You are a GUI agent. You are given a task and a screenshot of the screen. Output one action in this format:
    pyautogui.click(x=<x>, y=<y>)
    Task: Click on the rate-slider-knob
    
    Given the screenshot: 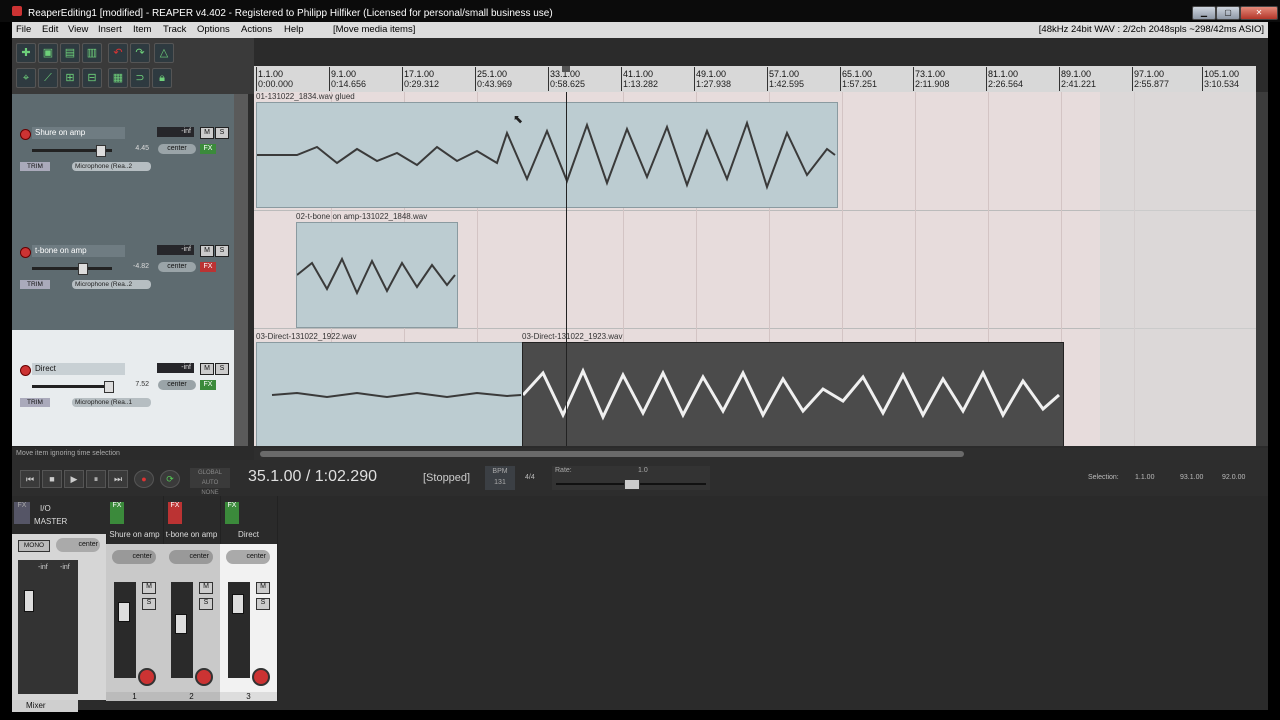 What is the action you would take?
    pyautogui.click(x=632, y=484)
    